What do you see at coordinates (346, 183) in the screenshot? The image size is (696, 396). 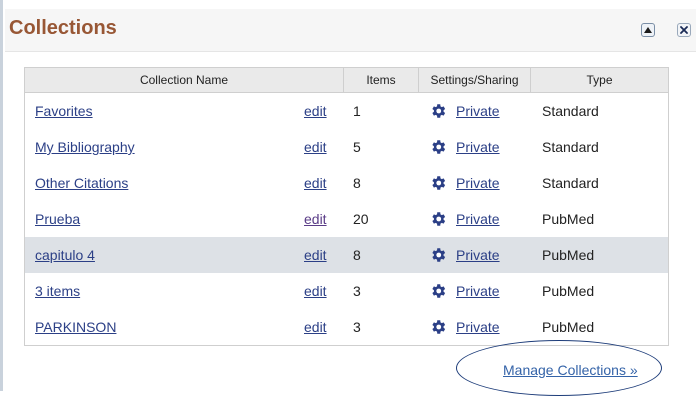 I see `table-row: Other Citations edit 8 Private Standard` at bounding box center [346, 183].